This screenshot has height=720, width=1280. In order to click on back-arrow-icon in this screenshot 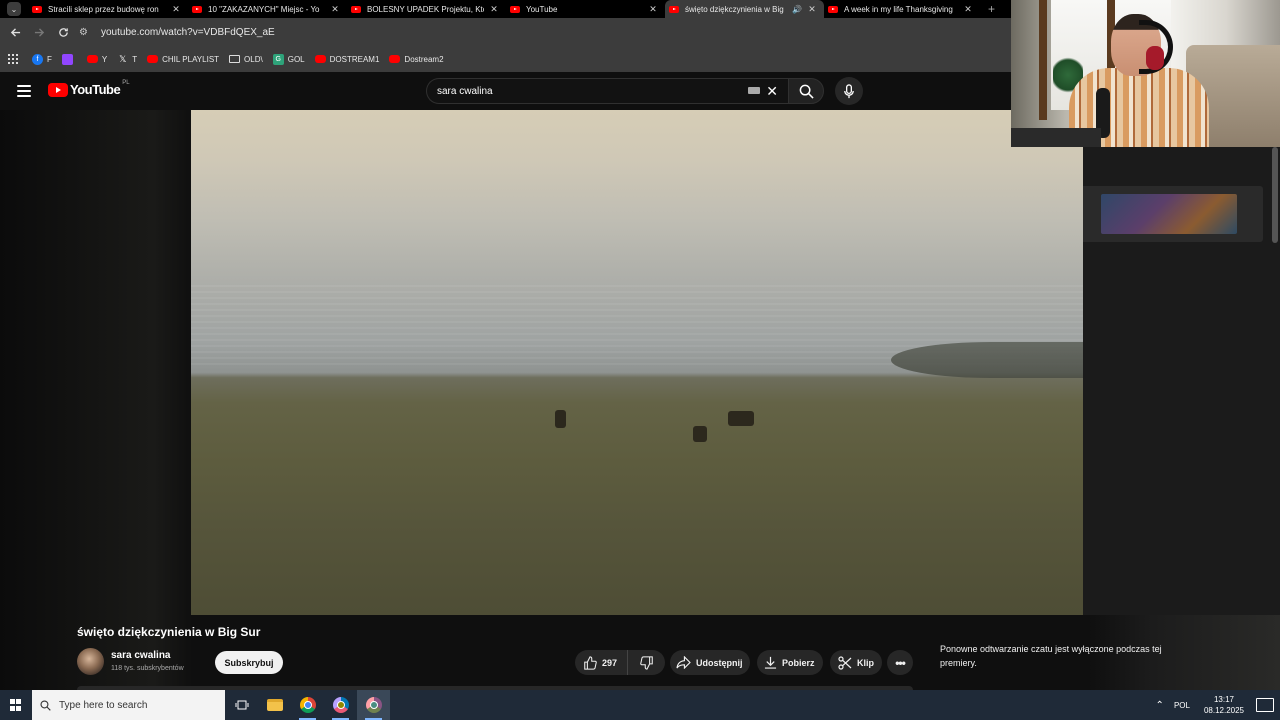, I will do `click(15, 32)`.